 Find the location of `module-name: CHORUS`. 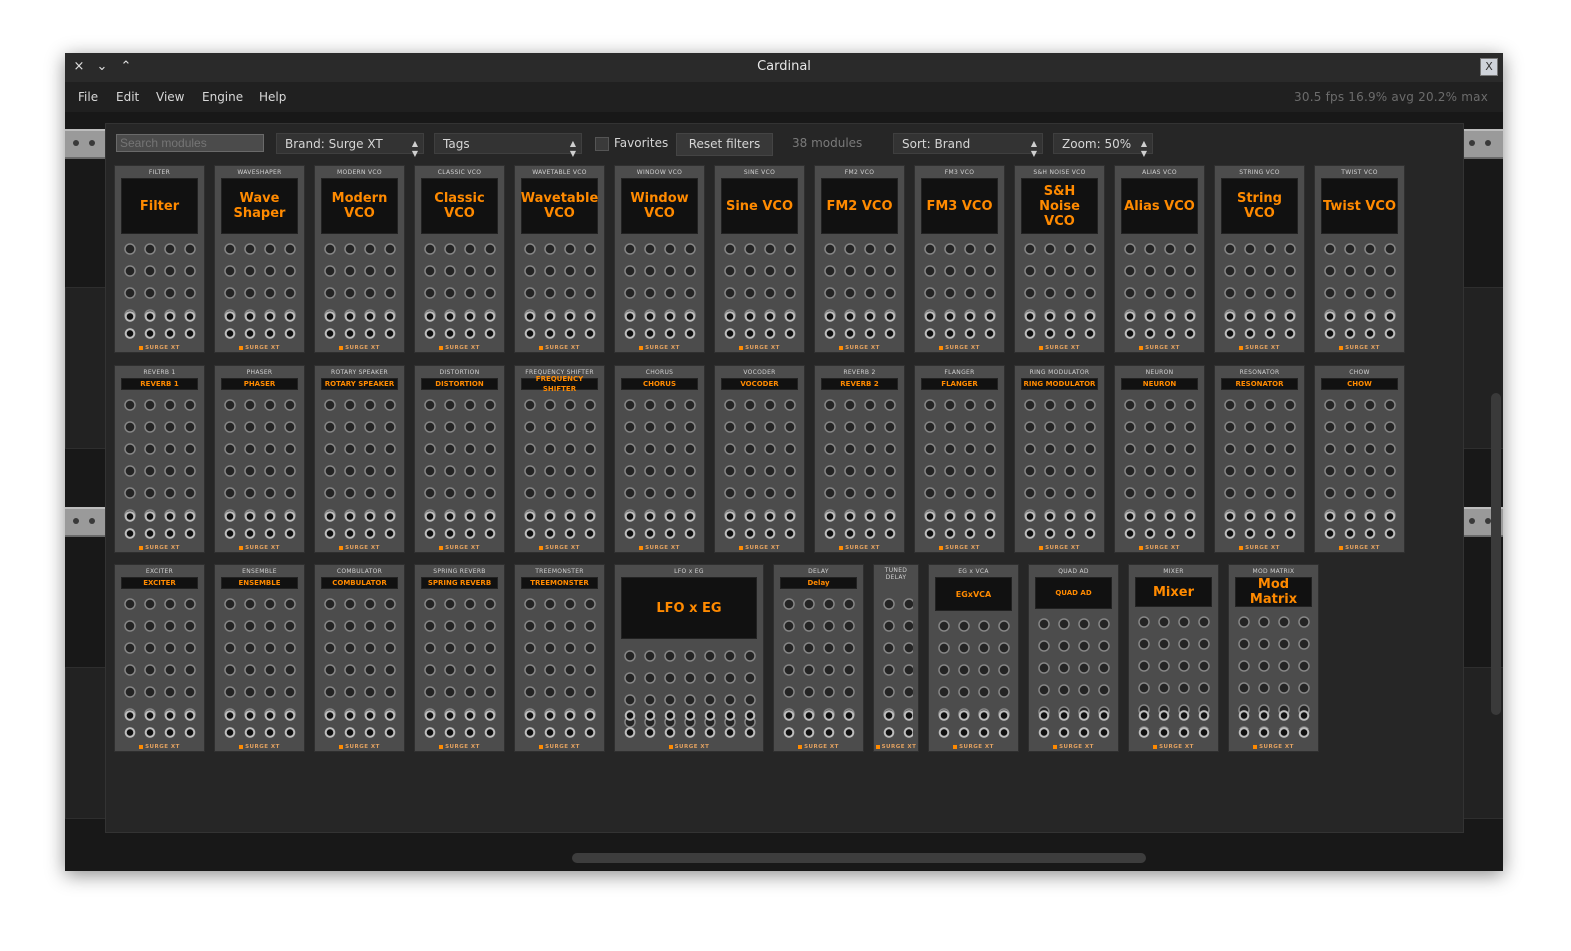

module-name: CHORUS is located at coordinates (659, 372).